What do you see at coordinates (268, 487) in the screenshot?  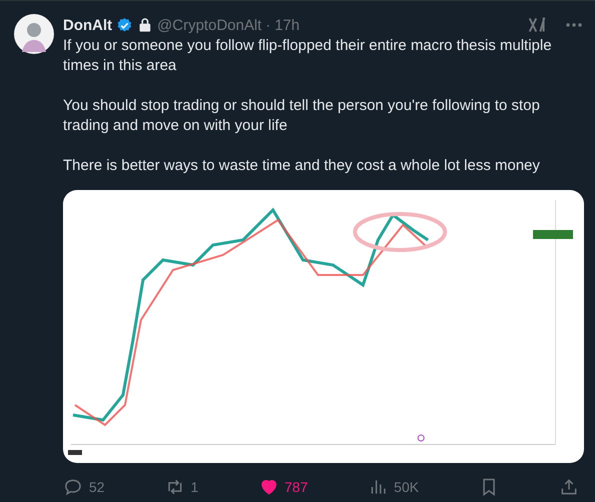 I see `heart-icon` at bounding box center [268, 487].